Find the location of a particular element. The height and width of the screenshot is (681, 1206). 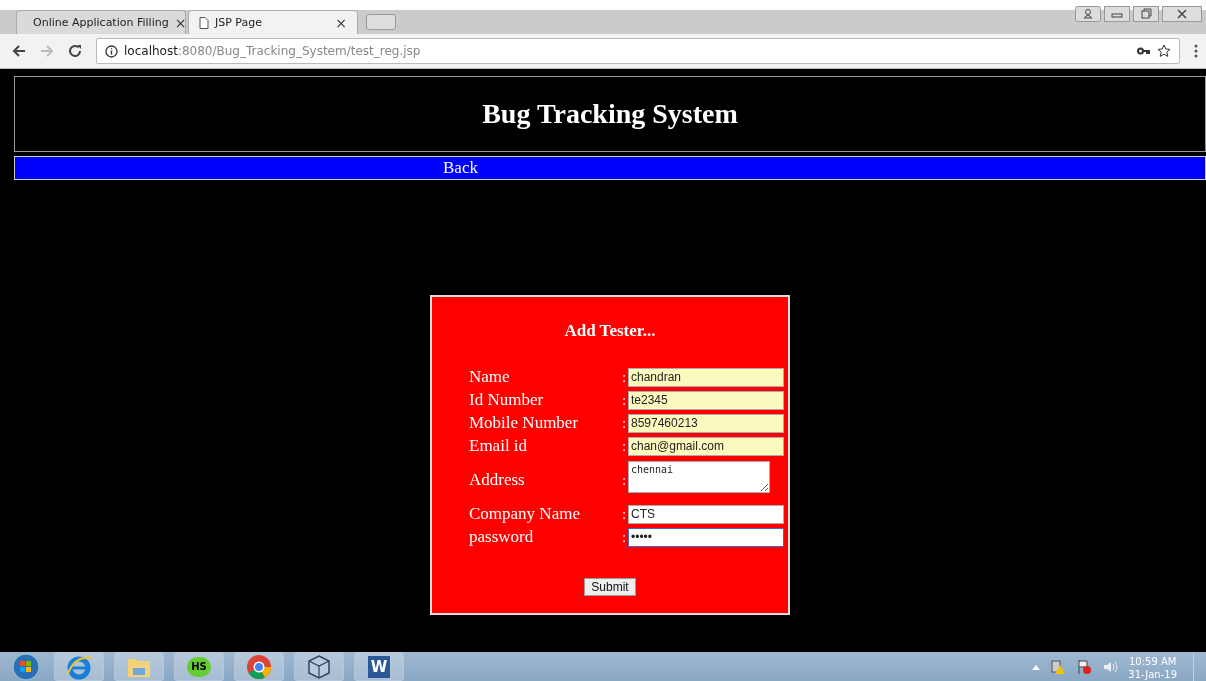

field-label: password is located at coordinates (502, 537).